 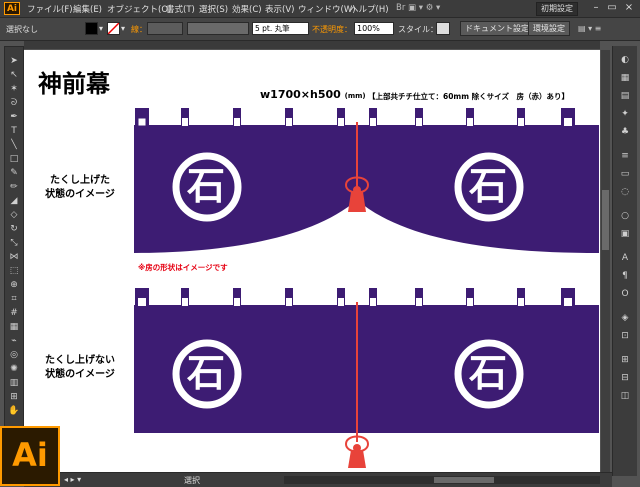 What do you see at coordinates (14, 103) in the screenshot?
I see `lasso-tool-icon: ᘐ` at bounding box center [14, 103].